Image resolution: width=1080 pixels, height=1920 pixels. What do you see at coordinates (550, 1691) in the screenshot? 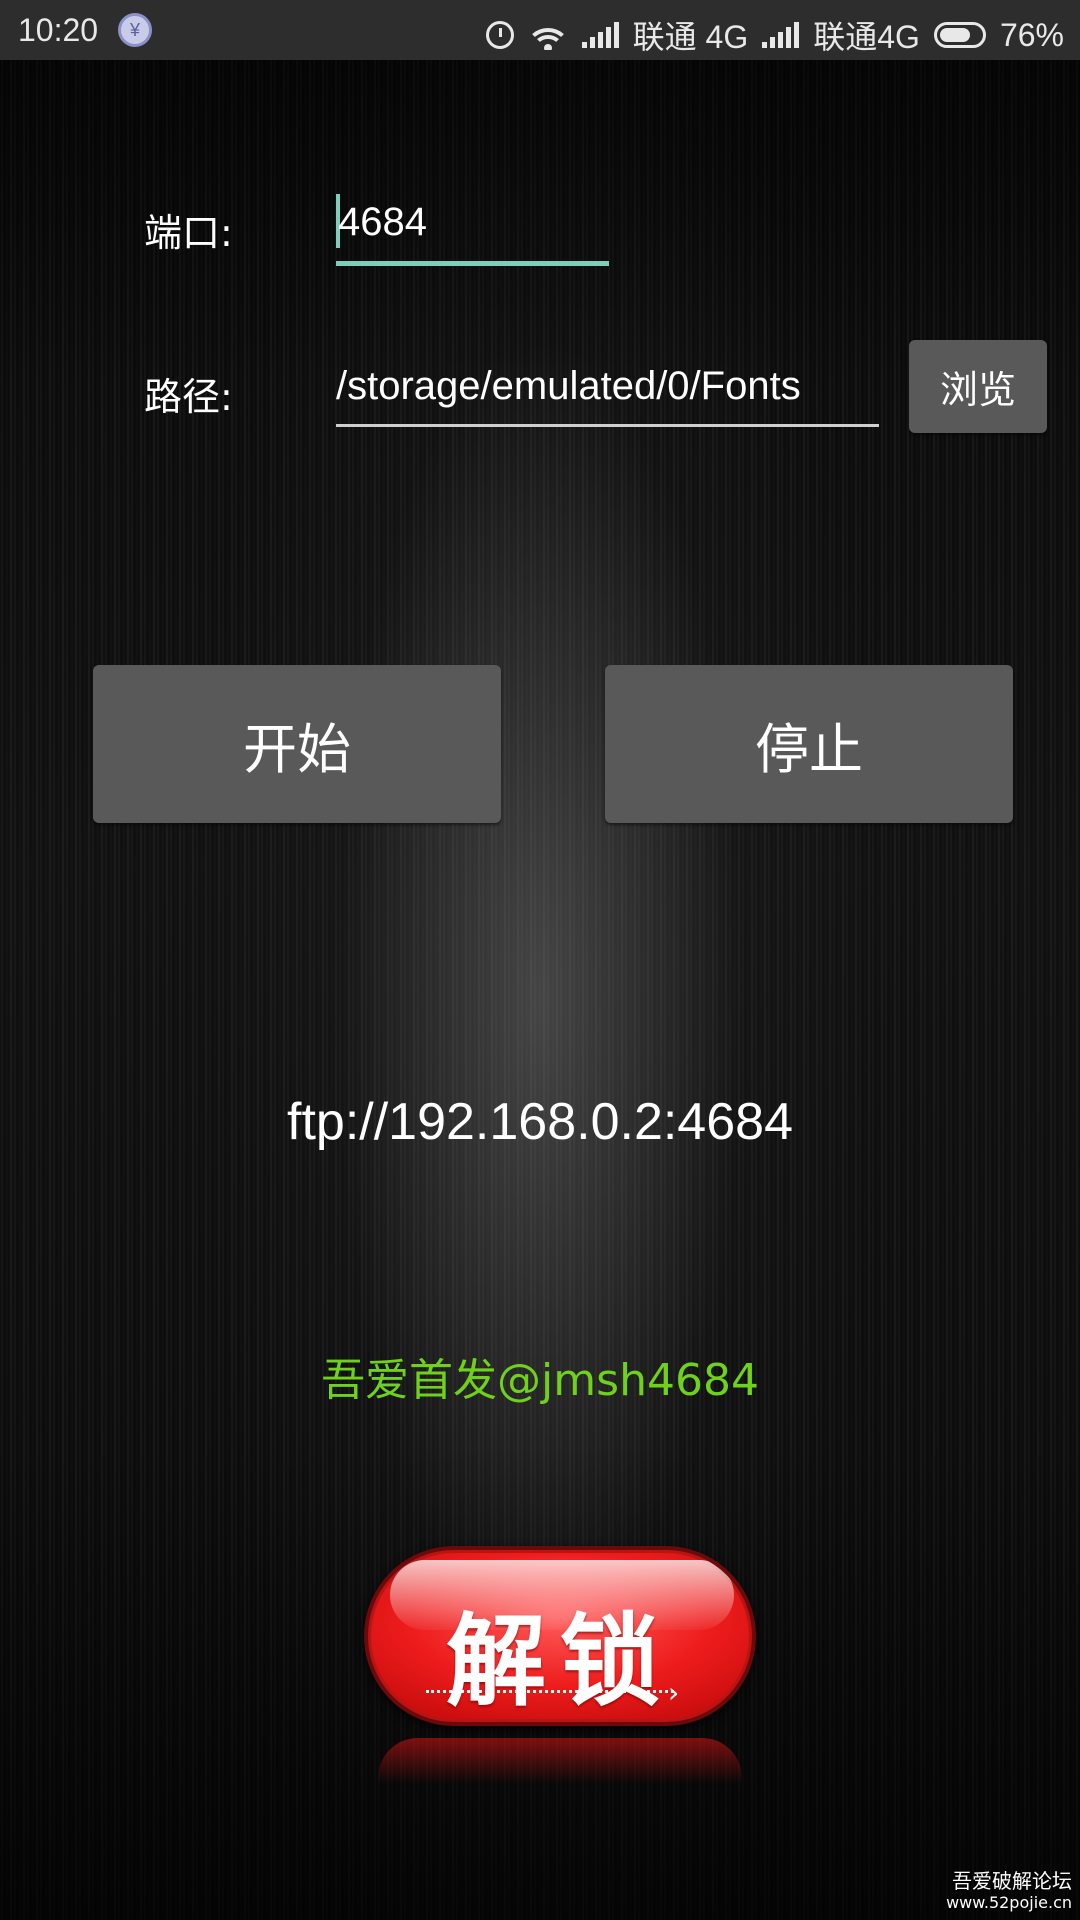
I see `unlock-dotted-line` at bounding box center [550, 1691].